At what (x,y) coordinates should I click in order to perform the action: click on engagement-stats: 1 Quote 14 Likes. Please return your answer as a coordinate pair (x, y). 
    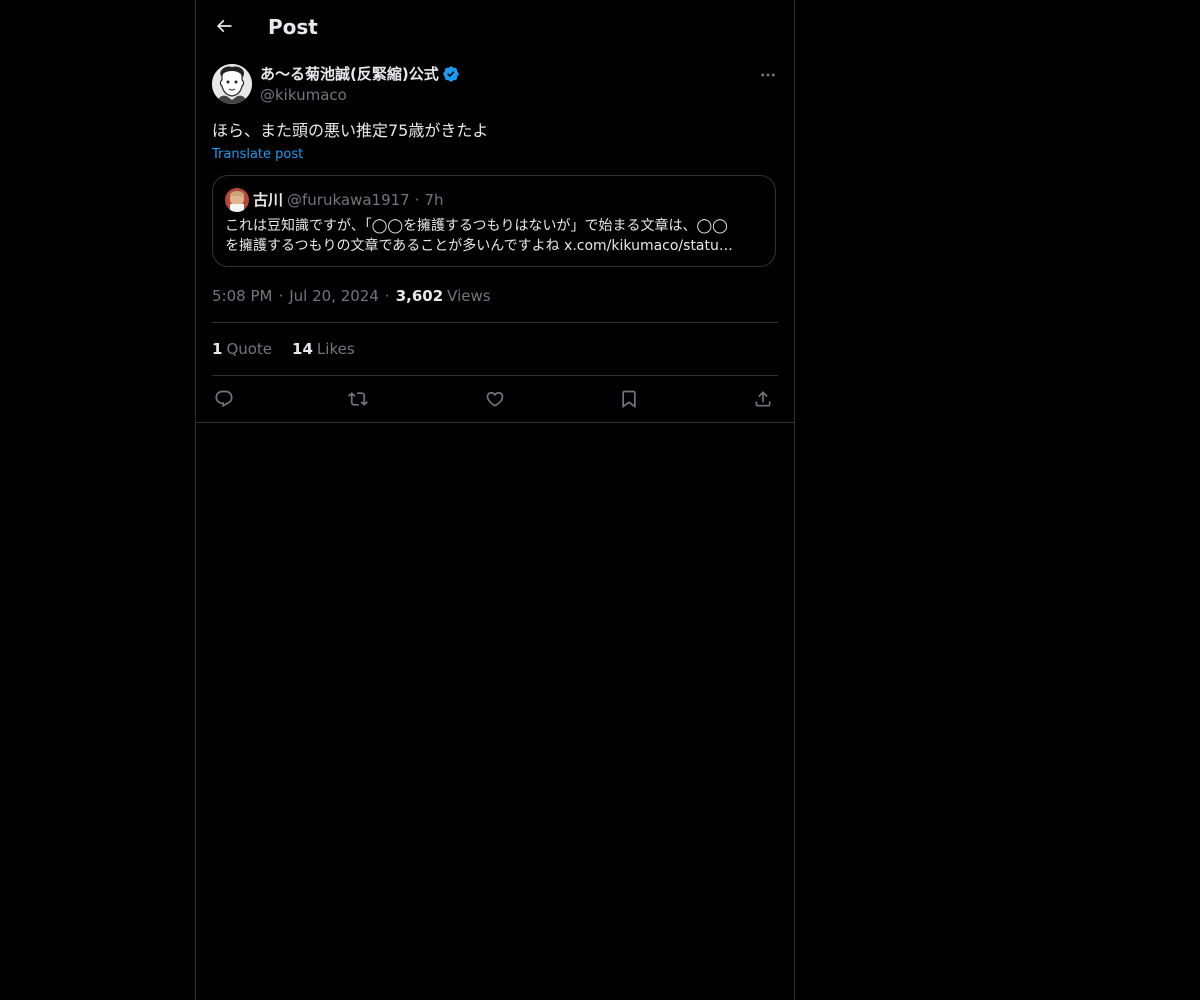
    Looking at the image, I should click on (293, 349).